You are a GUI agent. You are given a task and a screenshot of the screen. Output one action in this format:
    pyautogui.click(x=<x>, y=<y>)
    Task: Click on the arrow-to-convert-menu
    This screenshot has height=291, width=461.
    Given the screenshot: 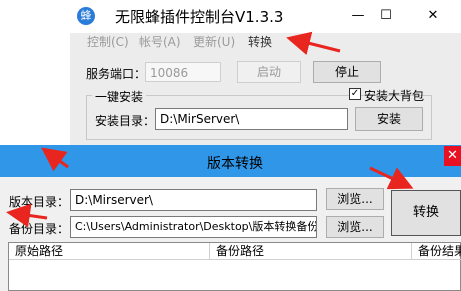 What is the action you would take?
    pyautogui.click(x=313, y=43)
    